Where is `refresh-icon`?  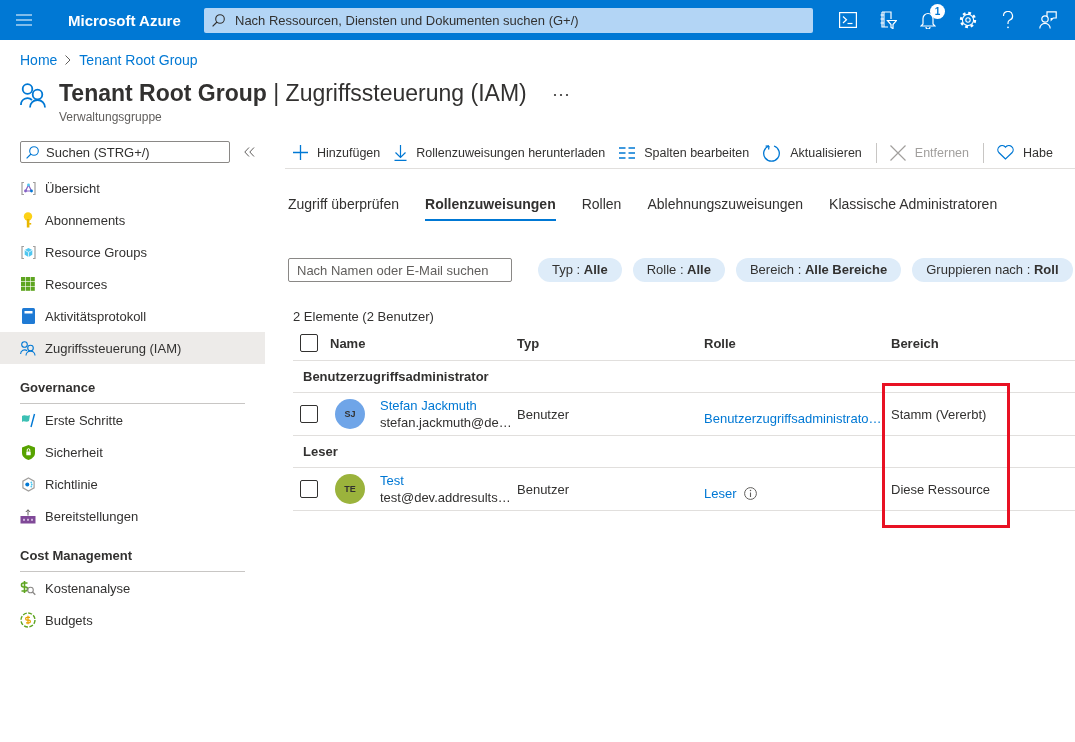 refresh-icon is located at coordinates (772, 152).